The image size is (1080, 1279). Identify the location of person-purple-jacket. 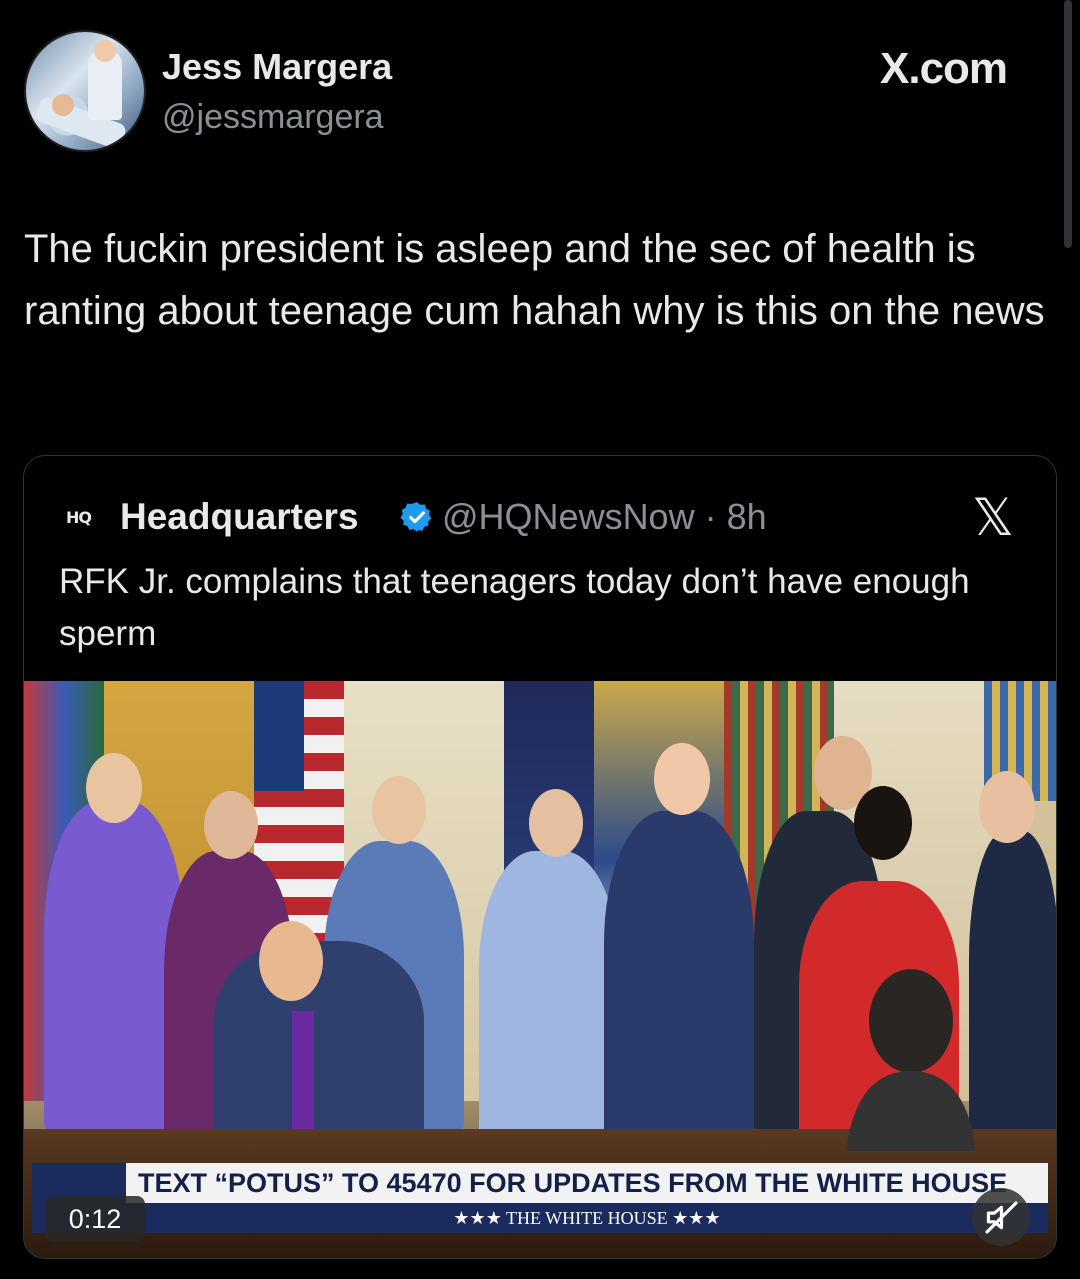
(114, 966).